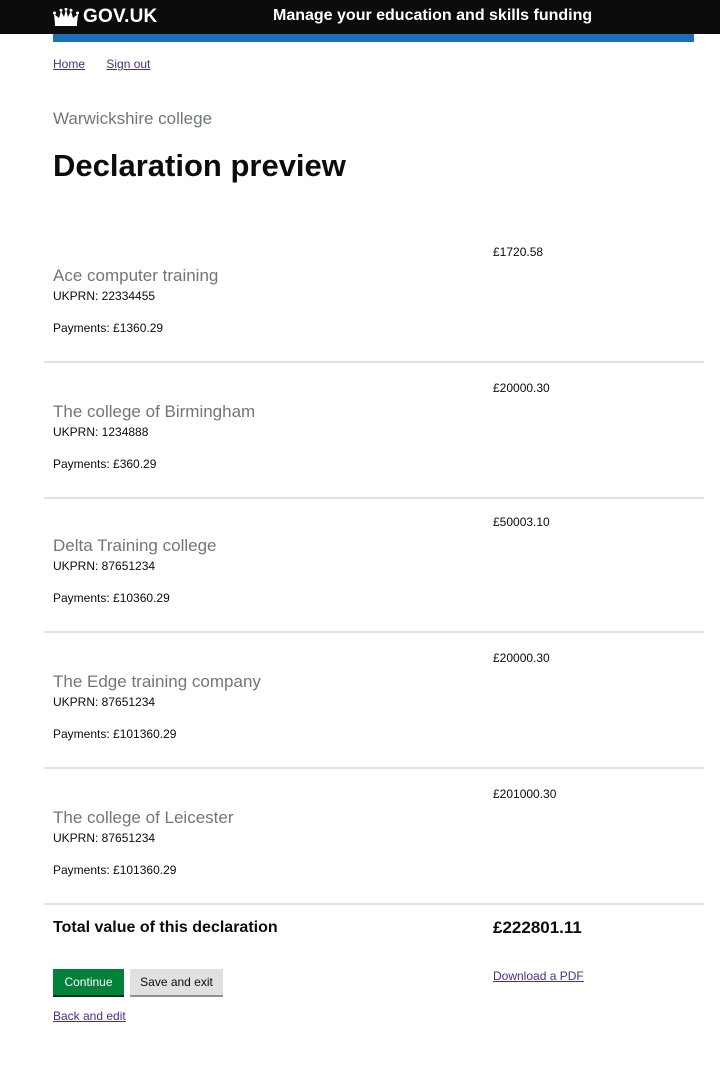 The width and height of the screenshot is (720, 1070). I want to click on home-link: Home, so click(69, 64).